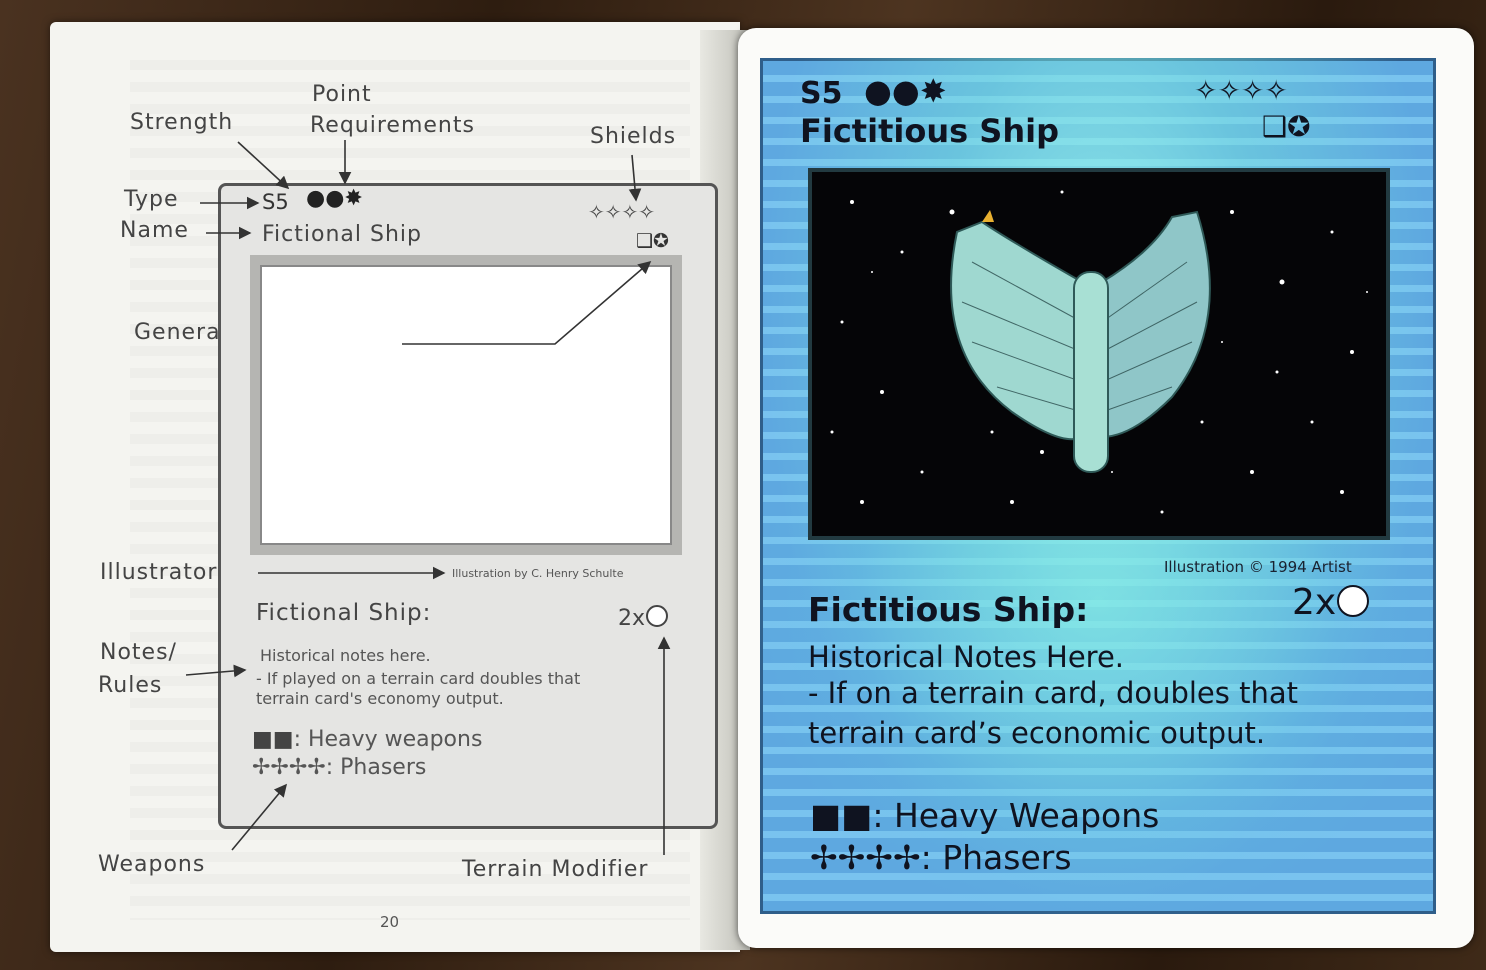  Describe the element at coordinates (1053, 693) in the screenshot. I see `card-notes-line-2: - If on a terrain card, doubles that` at that location.